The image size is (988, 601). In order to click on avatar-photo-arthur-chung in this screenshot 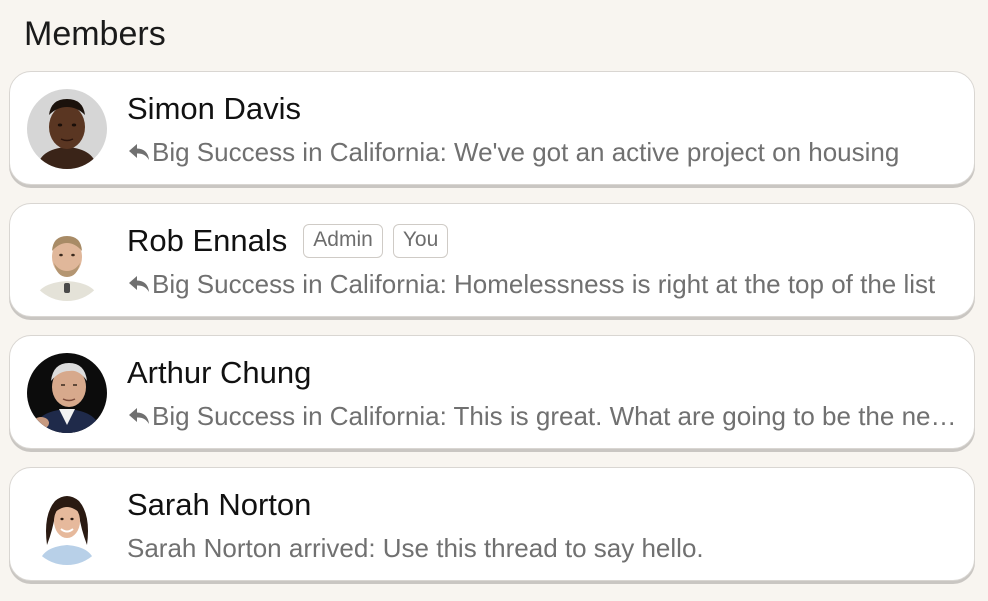, I will do `click(67, 393)`.